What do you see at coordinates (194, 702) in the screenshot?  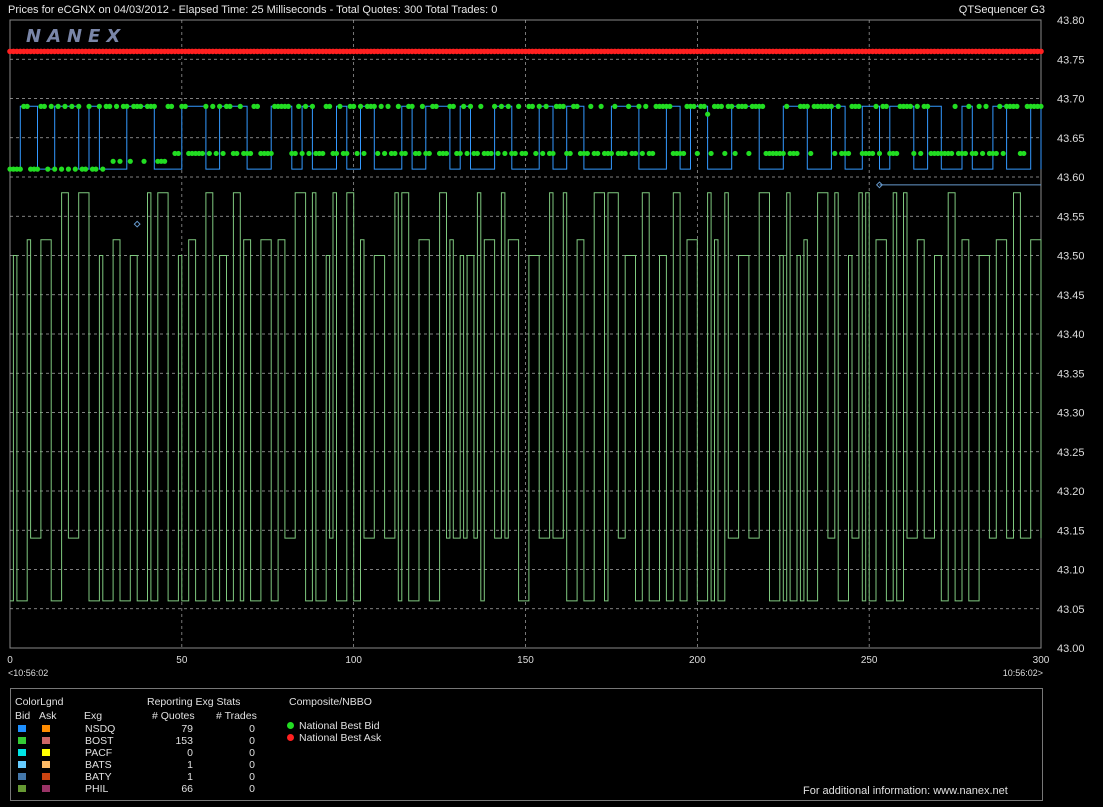 I see `legend-stats-title: Reporting Exg Stats` at bounding box center [194, 702].